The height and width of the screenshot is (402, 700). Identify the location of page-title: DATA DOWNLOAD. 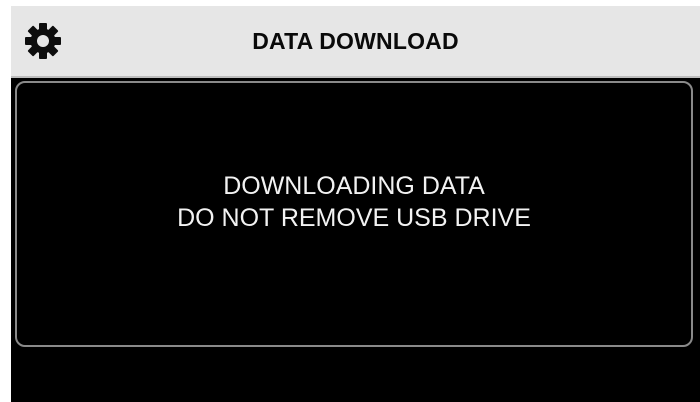
(355, 41).